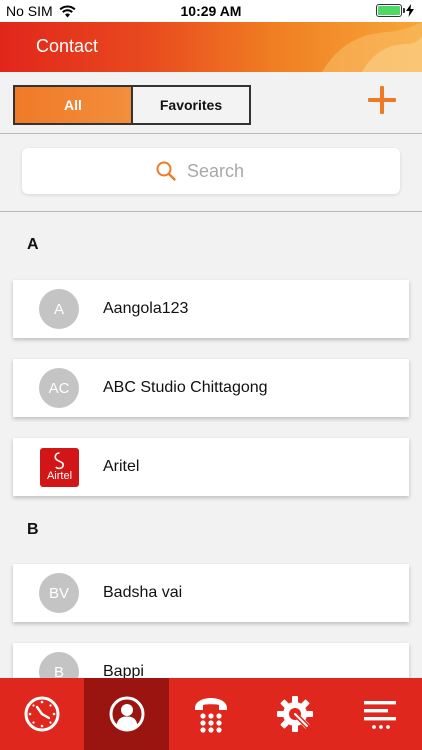 The image size is (422, 750). Describe the element at coordinates (59, 475) in the screenshot. I see `airtel-logo-text: Airtel` at that location.